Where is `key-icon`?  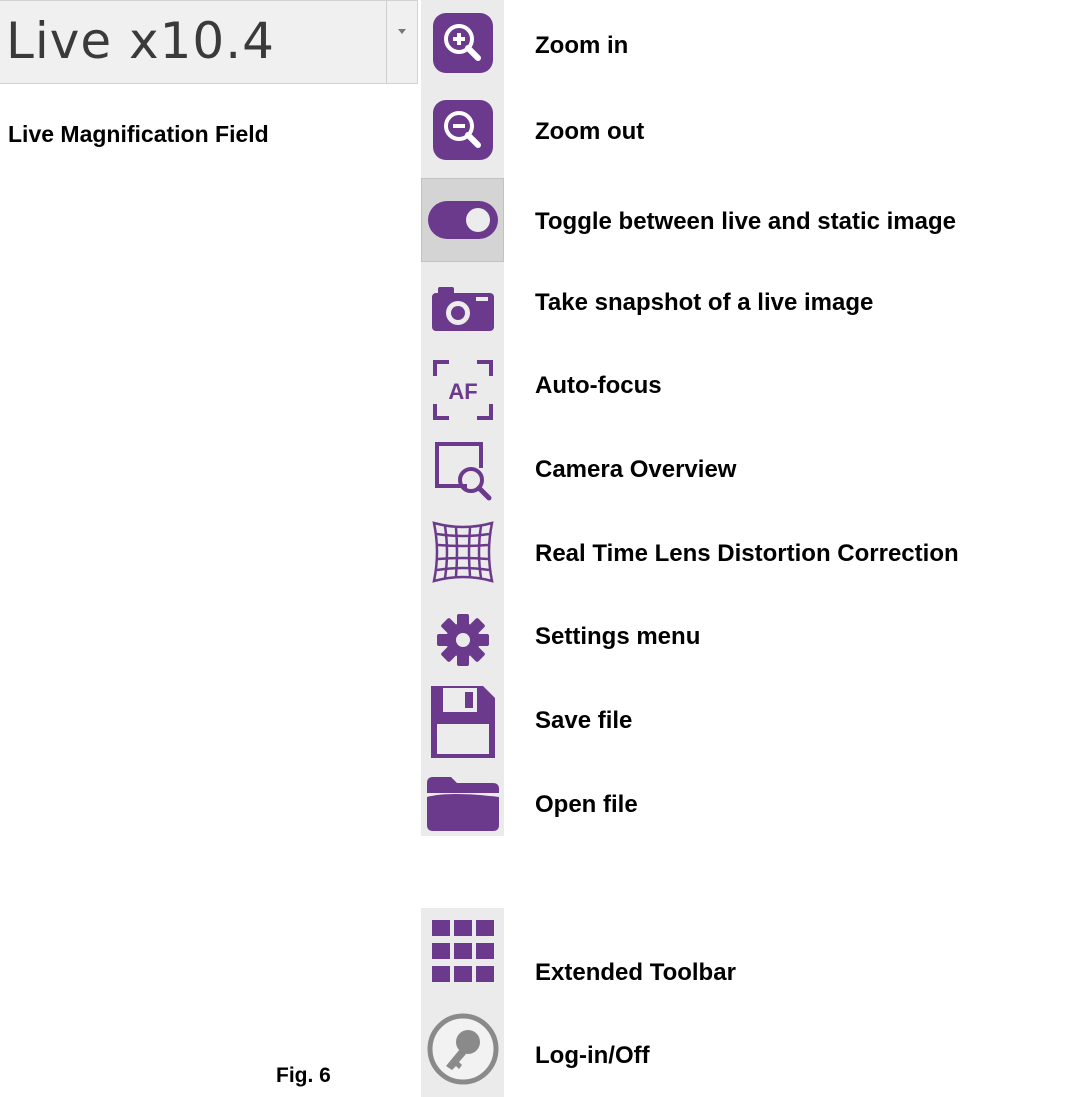 key-icon is located at coordinates (462, 1049).